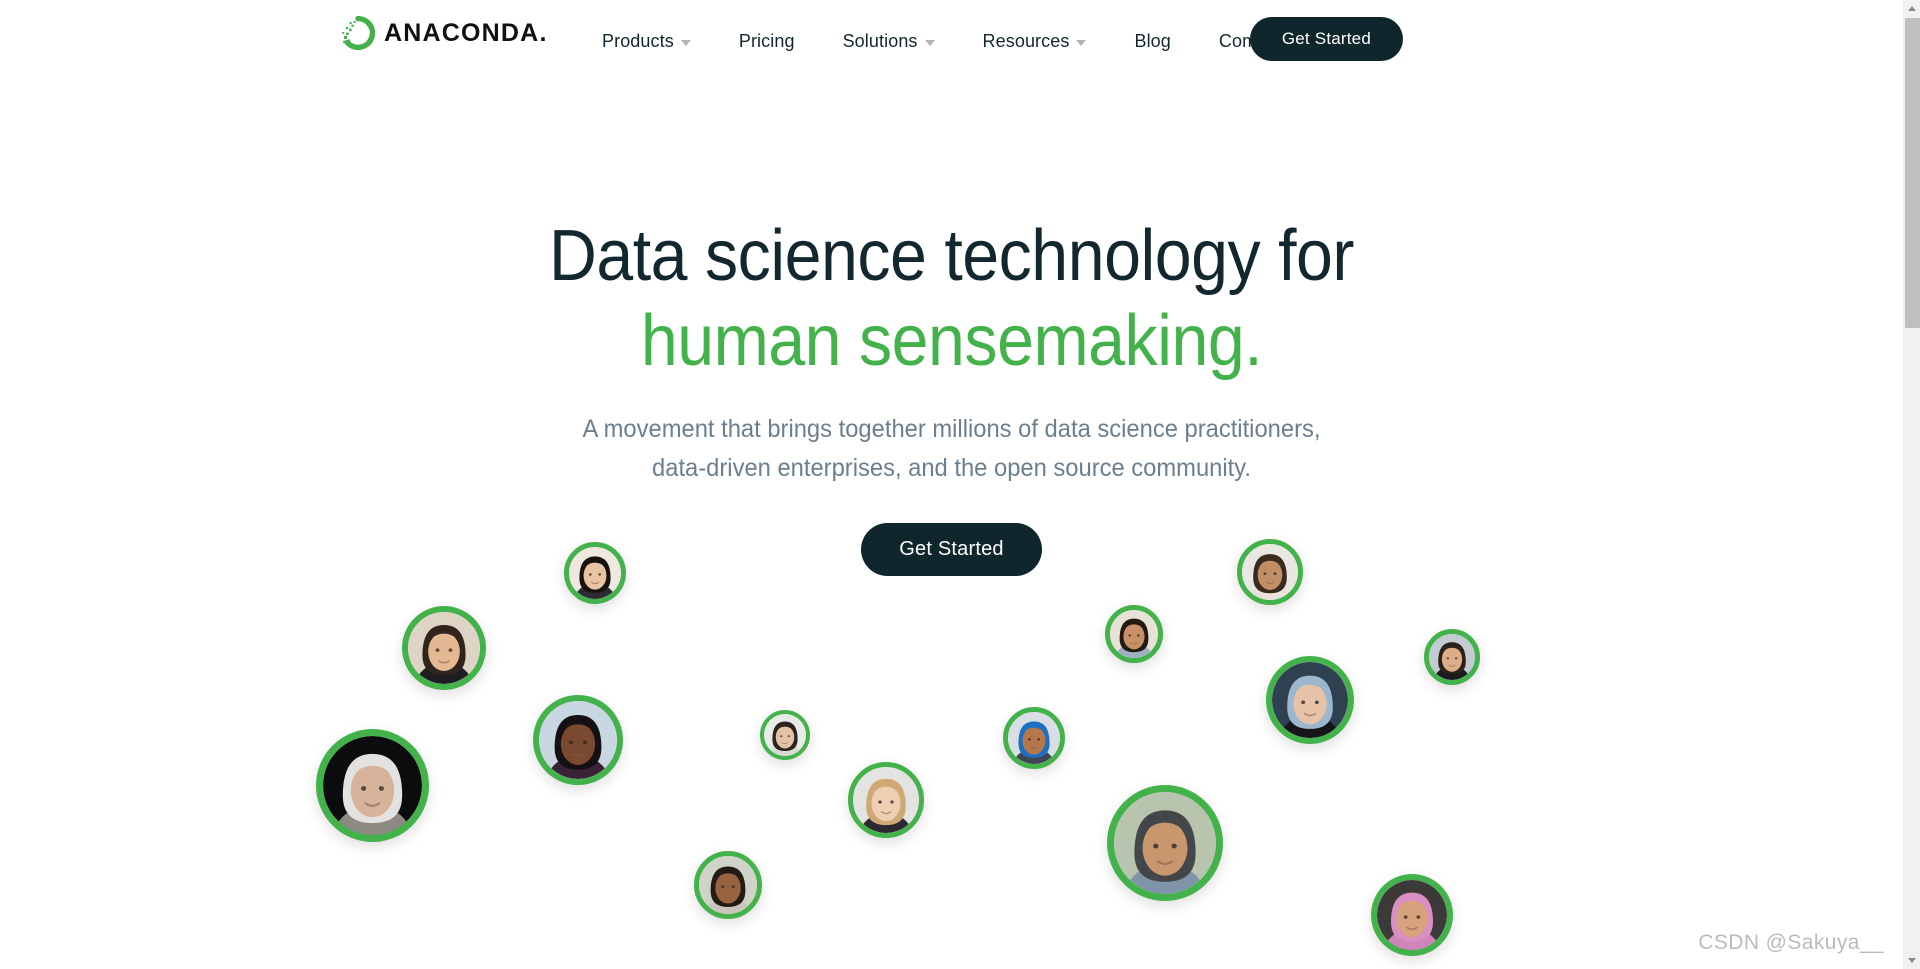  I want to click on avatar-older-woman-white-hair, so click(372, 785).